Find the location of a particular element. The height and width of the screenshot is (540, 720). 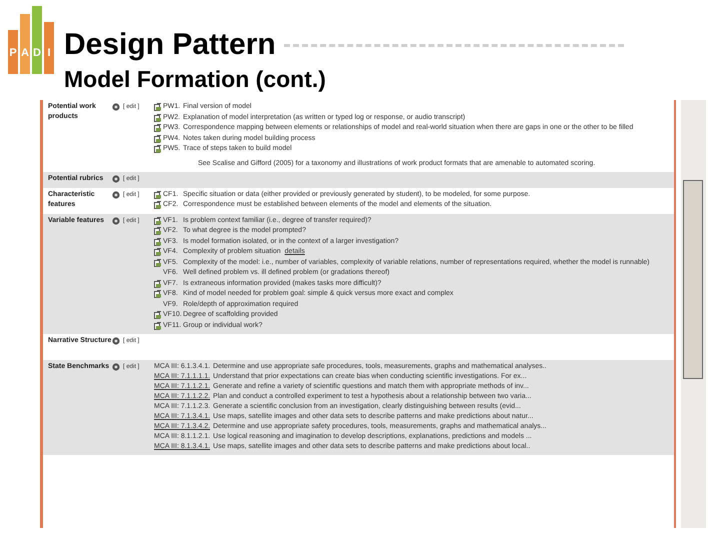

logo-drawing: P A D I is located at coordinates (32, 38).